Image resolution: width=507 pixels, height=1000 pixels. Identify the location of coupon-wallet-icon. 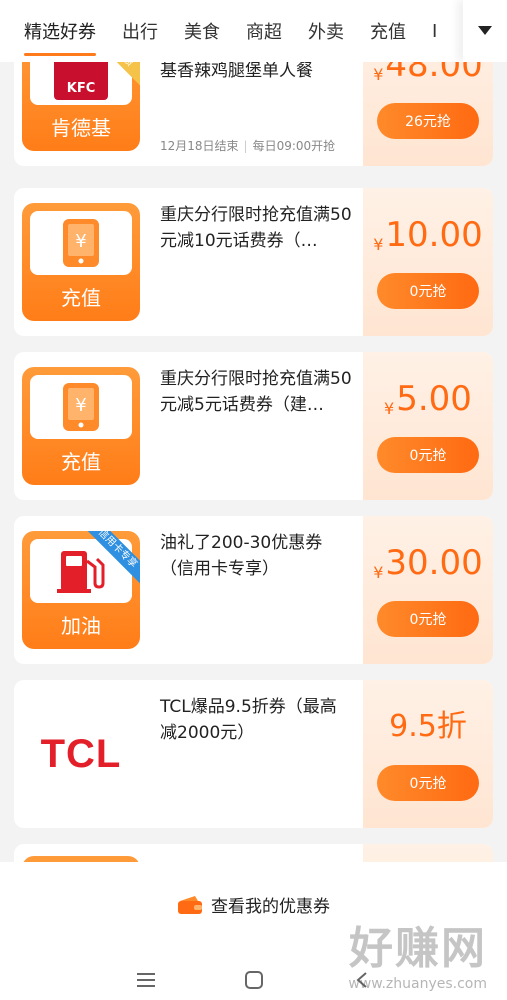
(190, 904).